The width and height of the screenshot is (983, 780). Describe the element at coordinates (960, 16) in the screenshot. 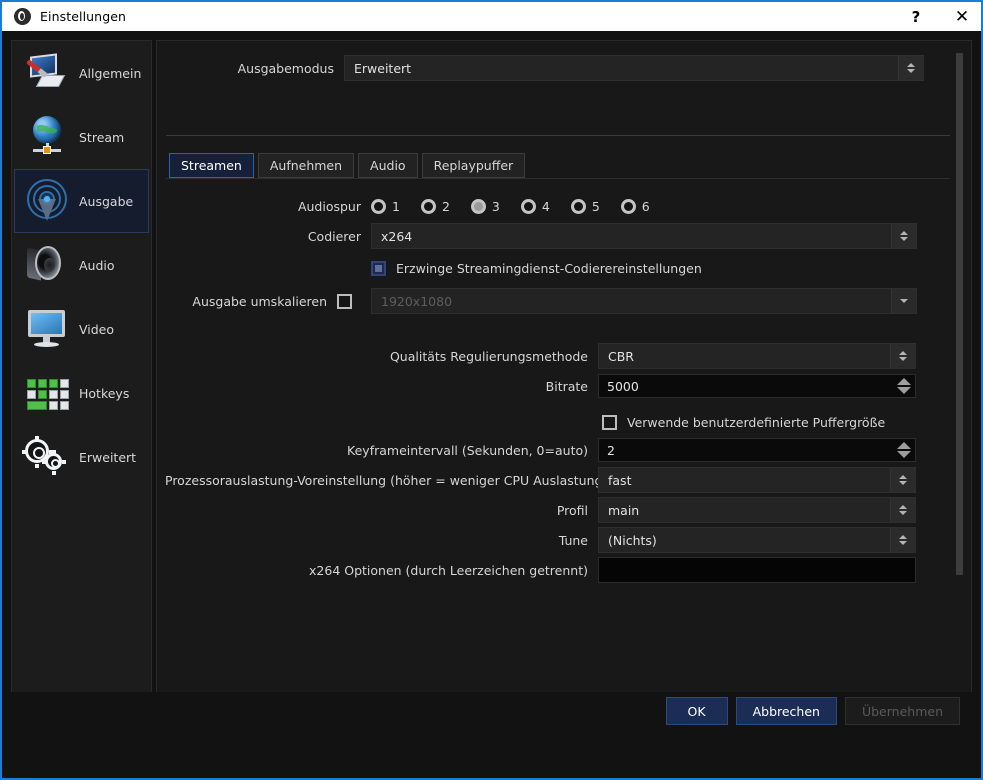

I see `close-button: ✕` at that location.